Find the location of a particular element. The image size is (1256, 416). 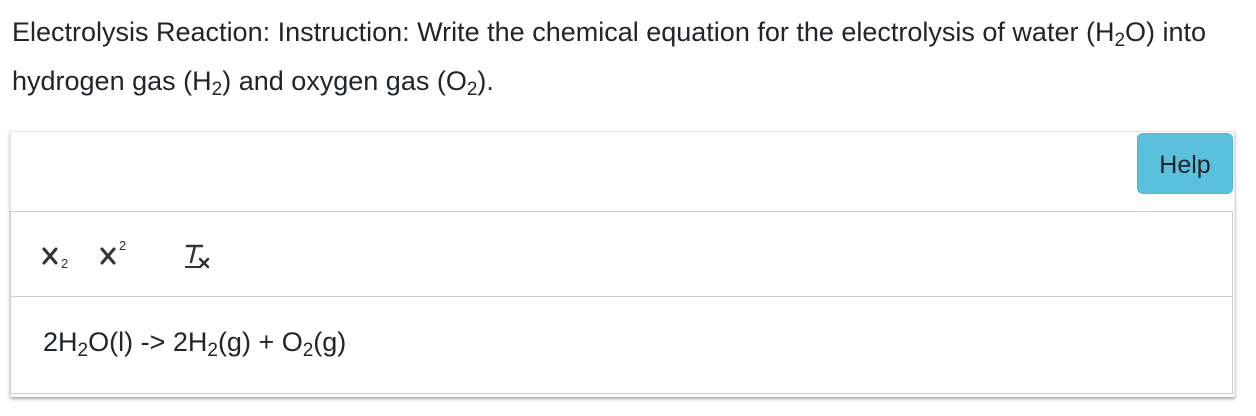

equation-part: (g) is located at coordinates (330, 342).